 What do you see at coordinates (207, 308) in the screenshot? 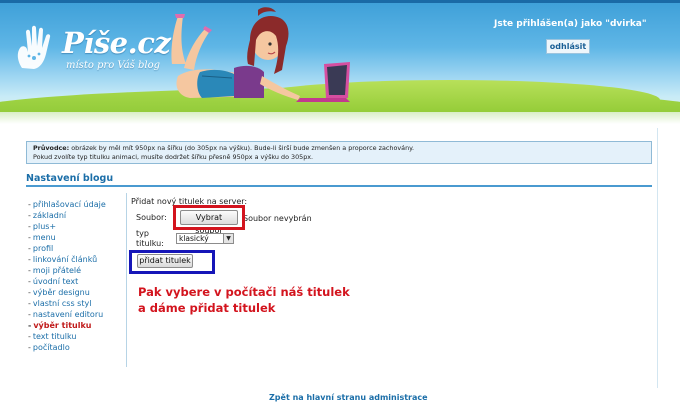
I see `annotation-line-2: a dáme přidat titulek` at bounding box center [207, 308].